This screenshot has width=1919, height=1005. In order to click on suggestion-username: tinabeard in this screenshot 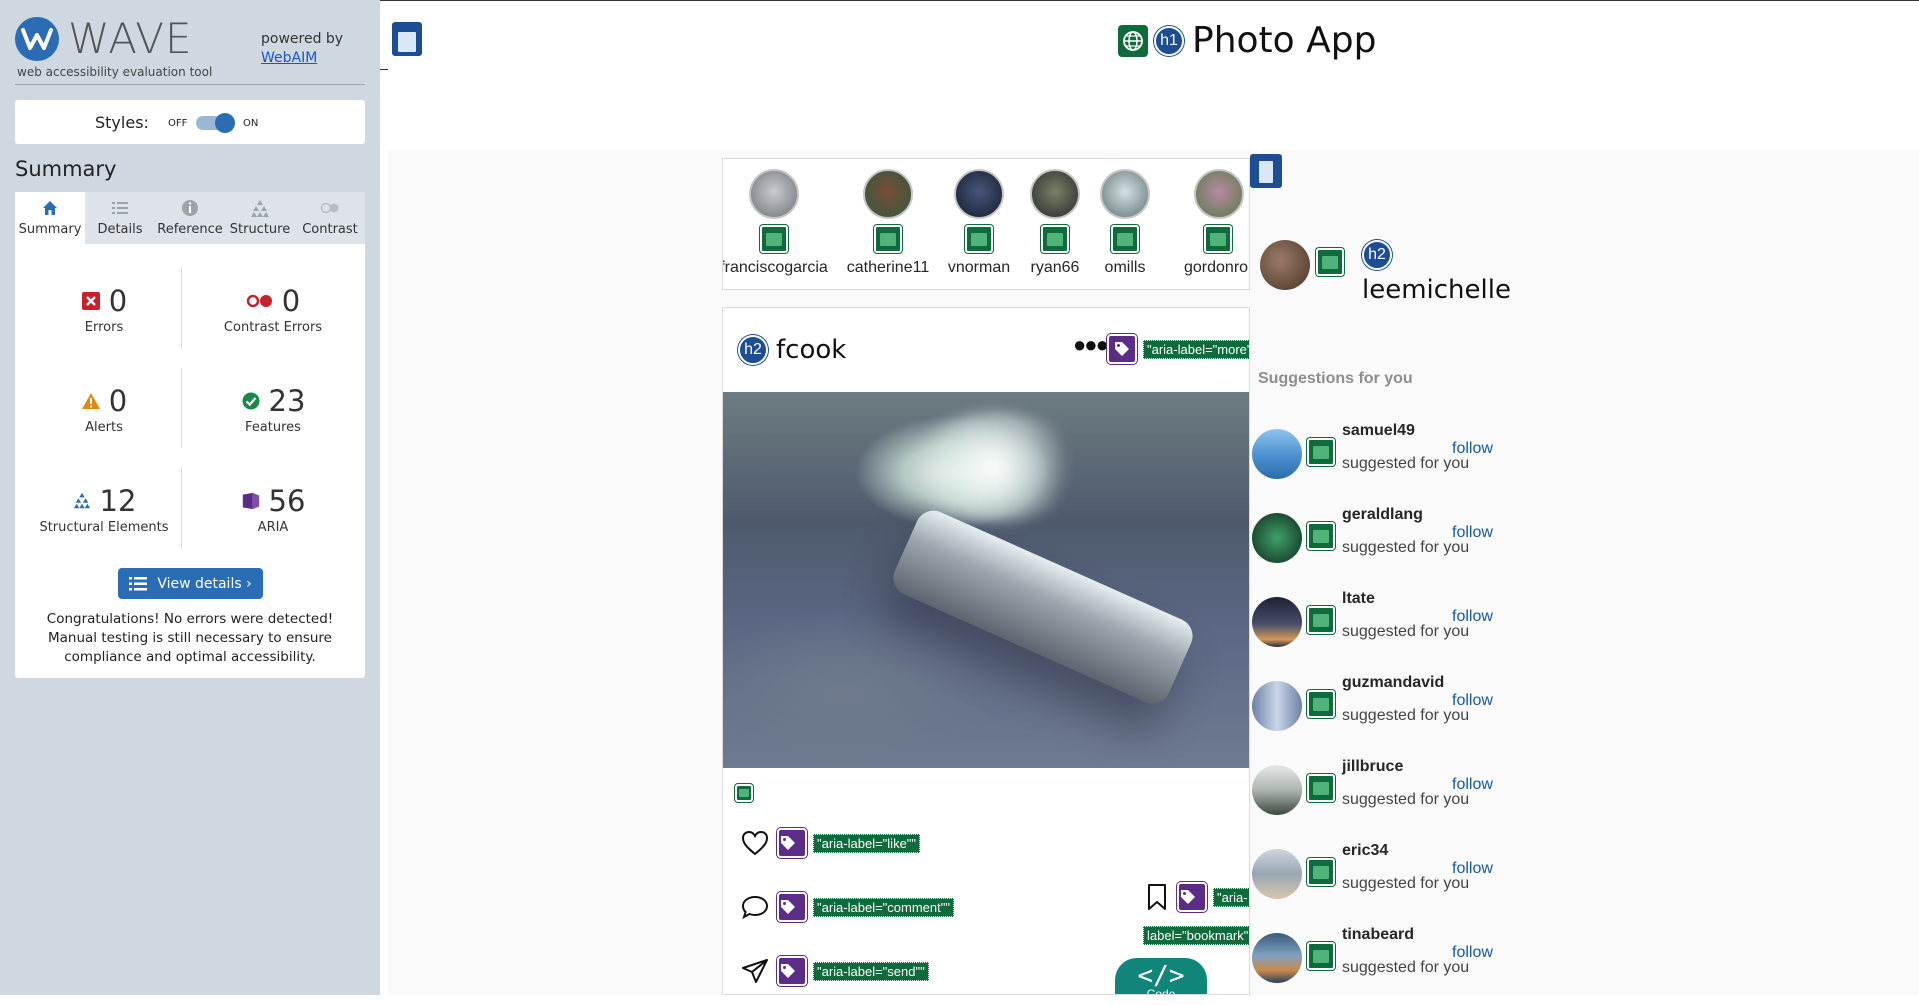, I will do `click(1378, 935)`.